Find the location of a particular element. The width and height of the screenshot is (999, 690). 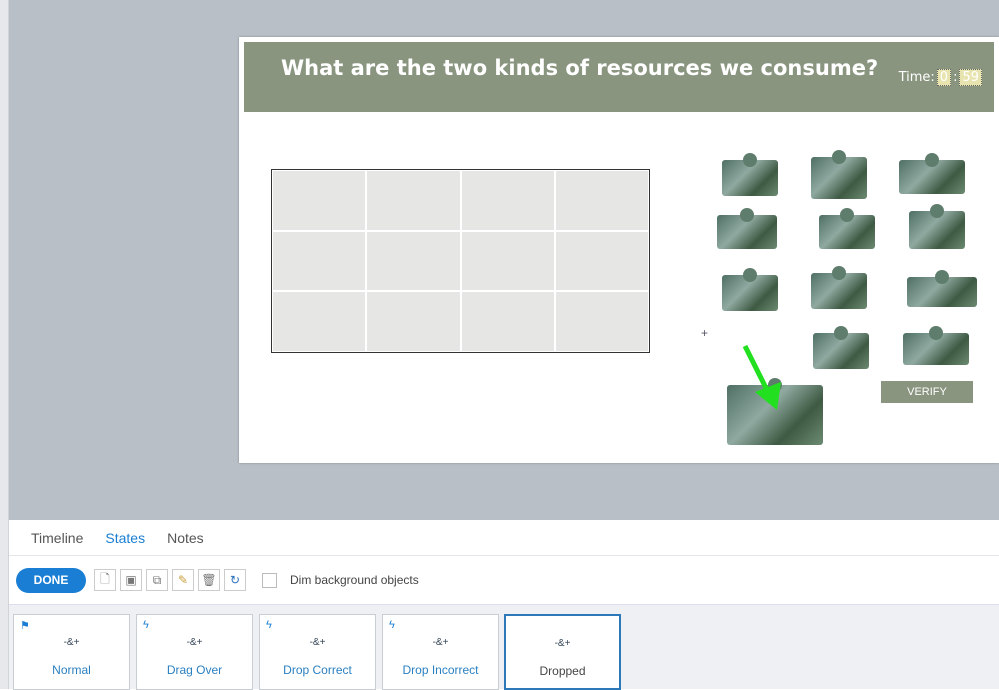

state-label: Drop Incorrect is located at coordinates (440, 670).